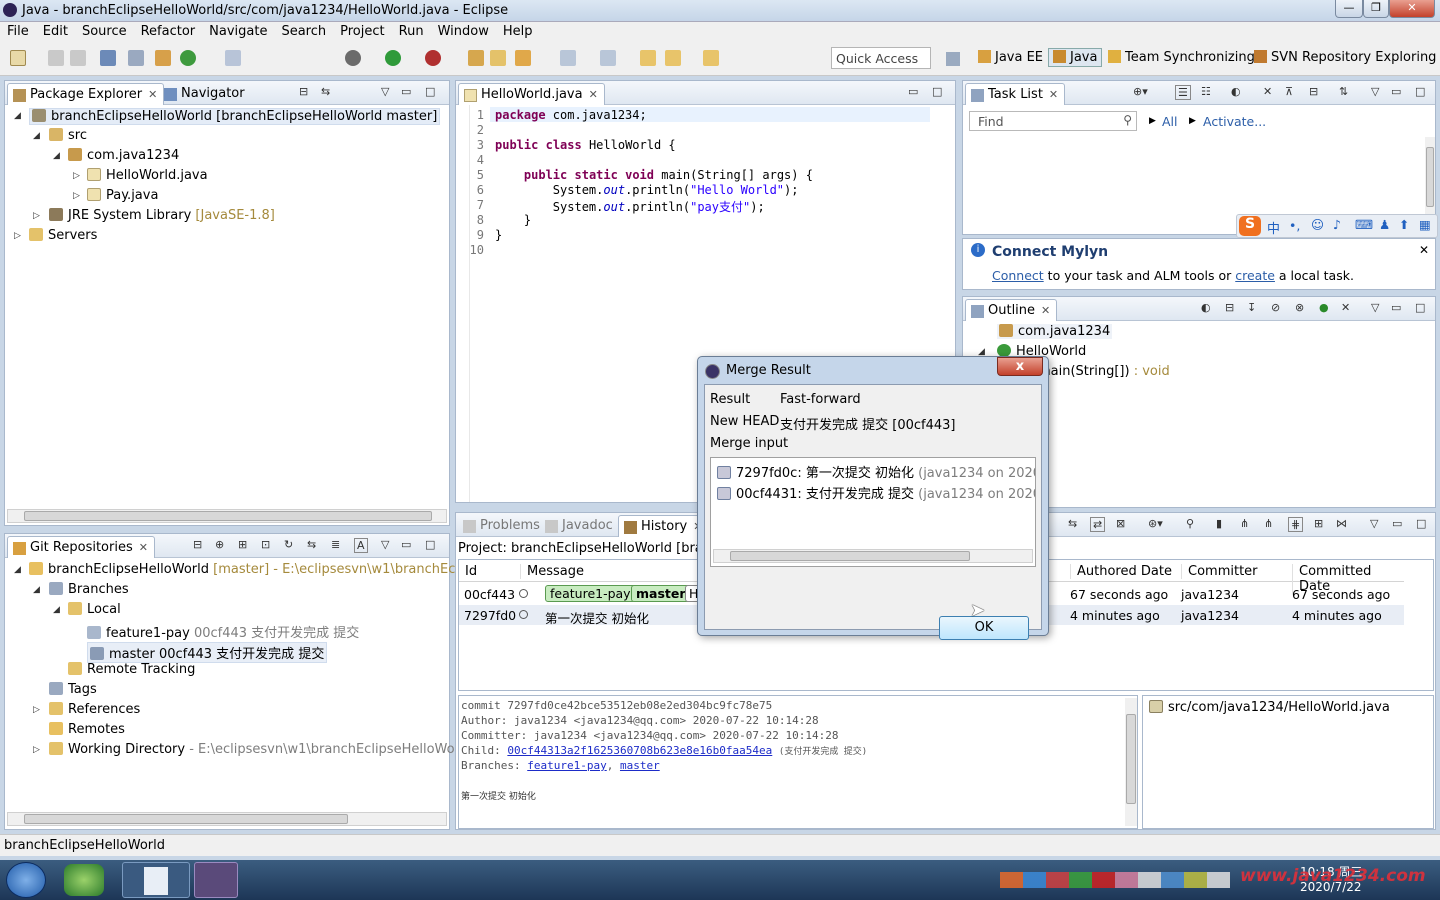 The image size is (1440, 900). Describe the element at coordinates (238, 30) in the screenshot. I see `menu-navigate: Navigate` at that location.